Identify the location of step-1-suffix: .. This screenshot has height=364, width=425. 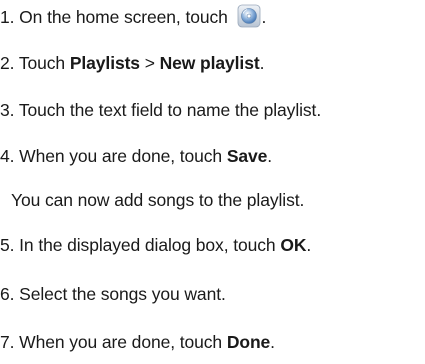
(264, 17).